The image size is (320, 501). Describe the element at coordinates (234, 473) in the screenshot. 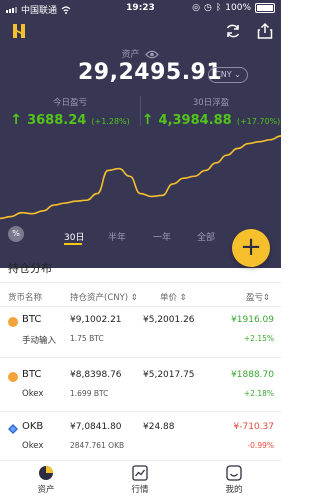

I see `smile-face-icon` at that location.